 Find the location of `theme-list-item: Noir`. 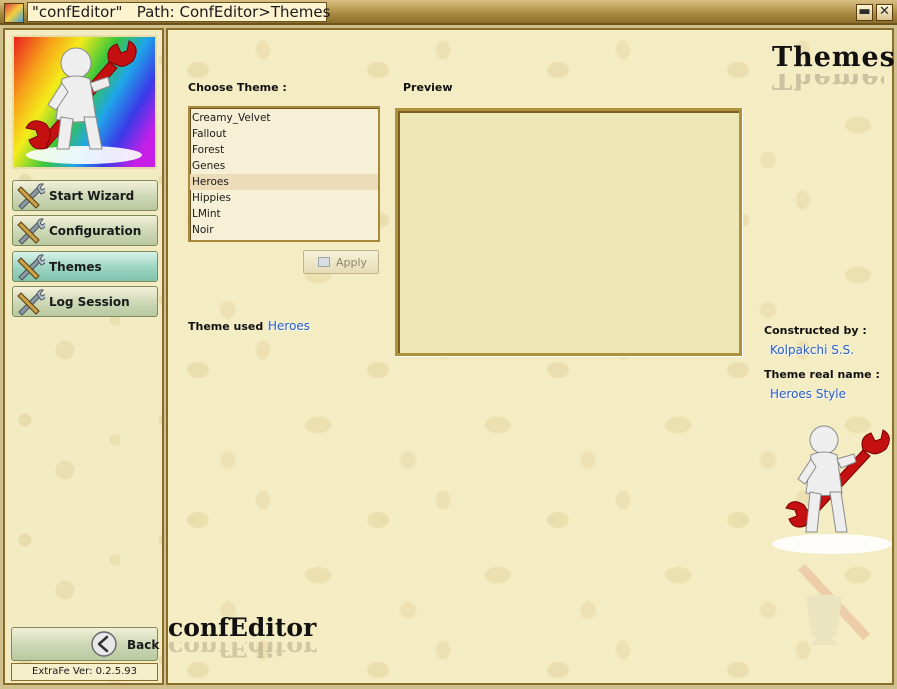

theme-list-item: Noir is located at coordinates (284, 230).